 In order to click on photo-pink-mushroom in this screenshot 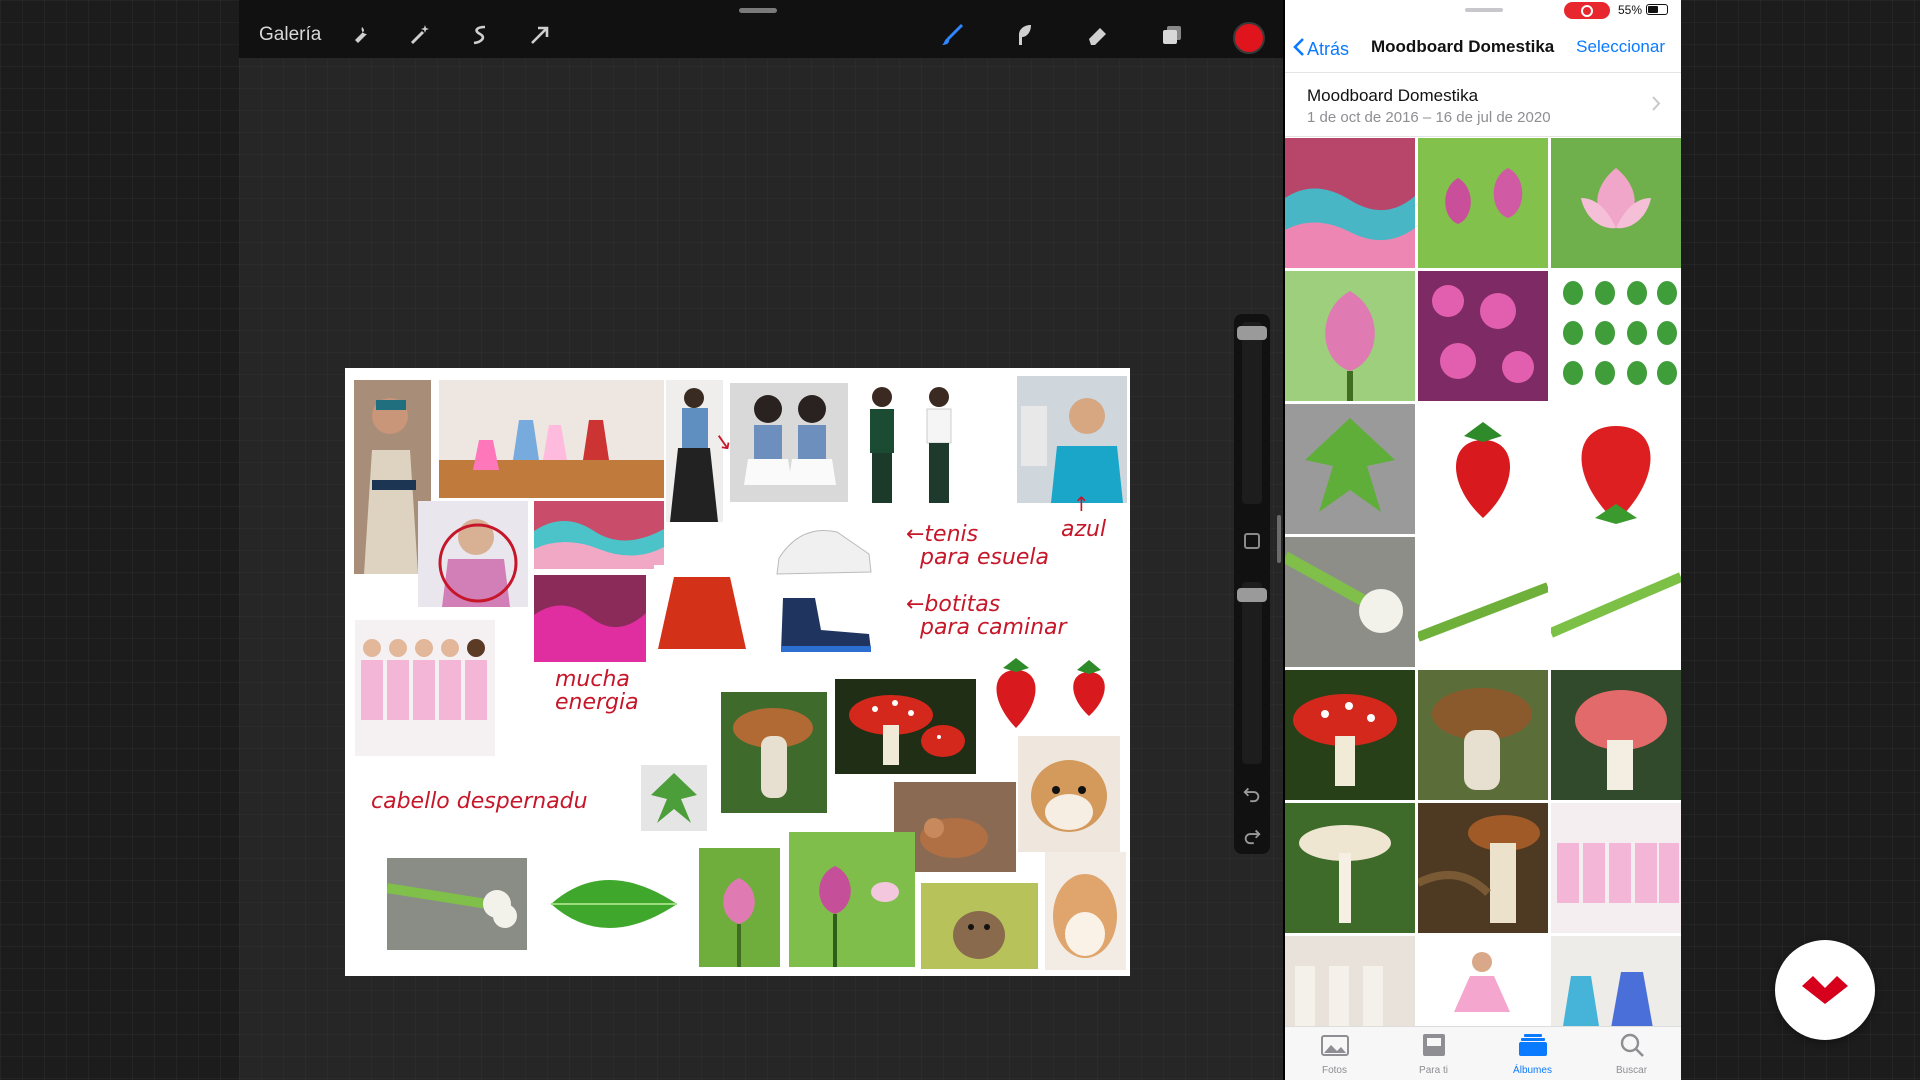, I will do `click(1616, 735)`.